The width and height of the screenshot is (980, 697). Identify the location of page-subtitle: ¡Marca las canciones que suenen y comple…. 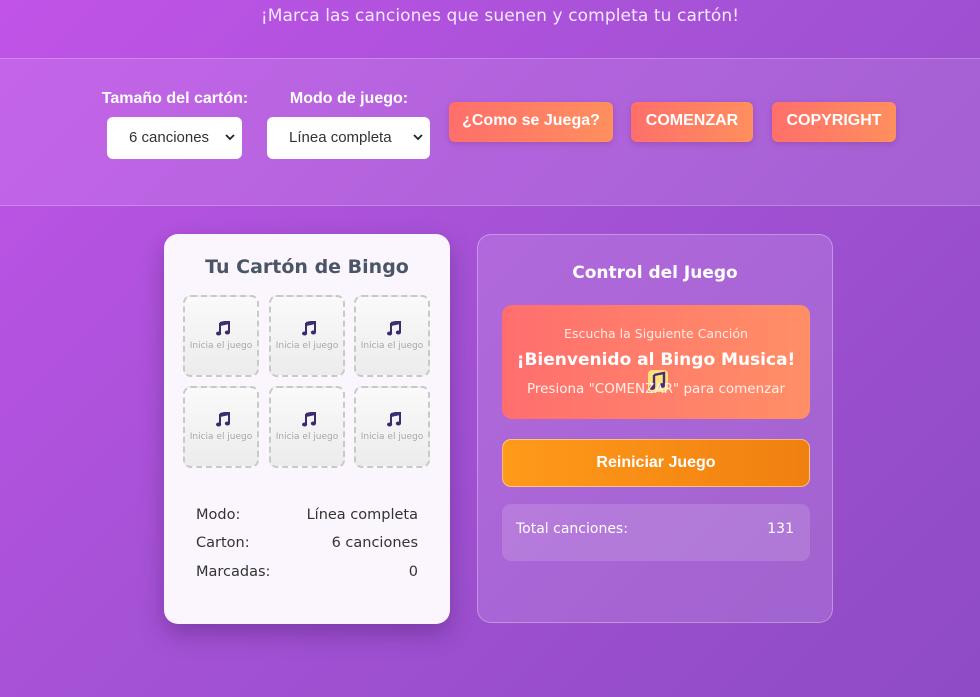
(500, 16).